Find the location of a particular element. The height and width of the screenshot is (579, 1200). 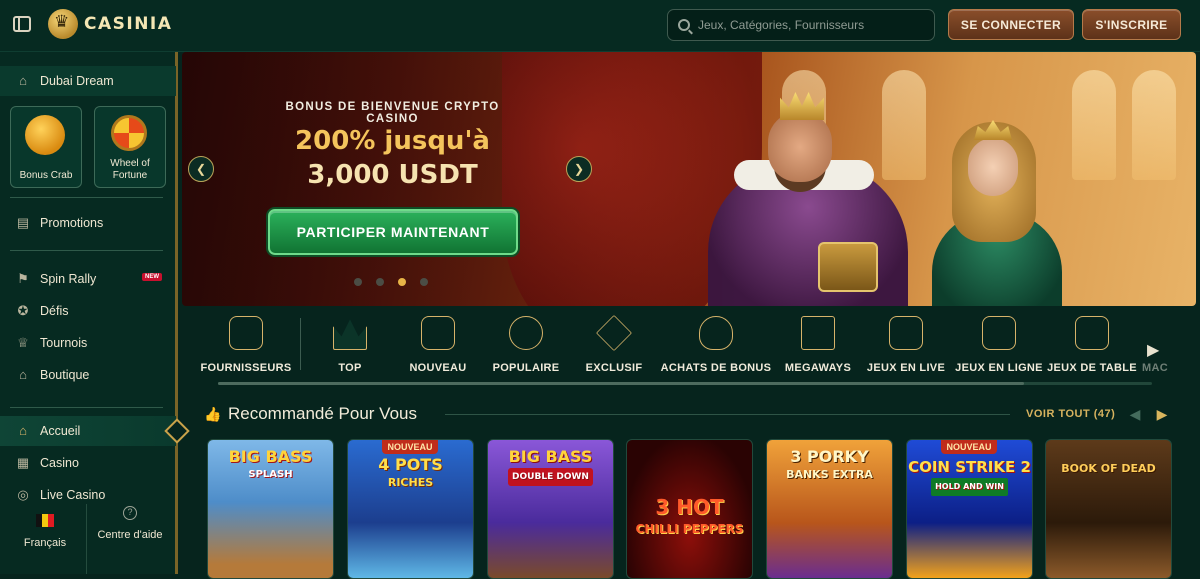

game-card-3-porky-banks-extra: 3 PORKY BANKS EXTRA is located at coordinates (829, 509).